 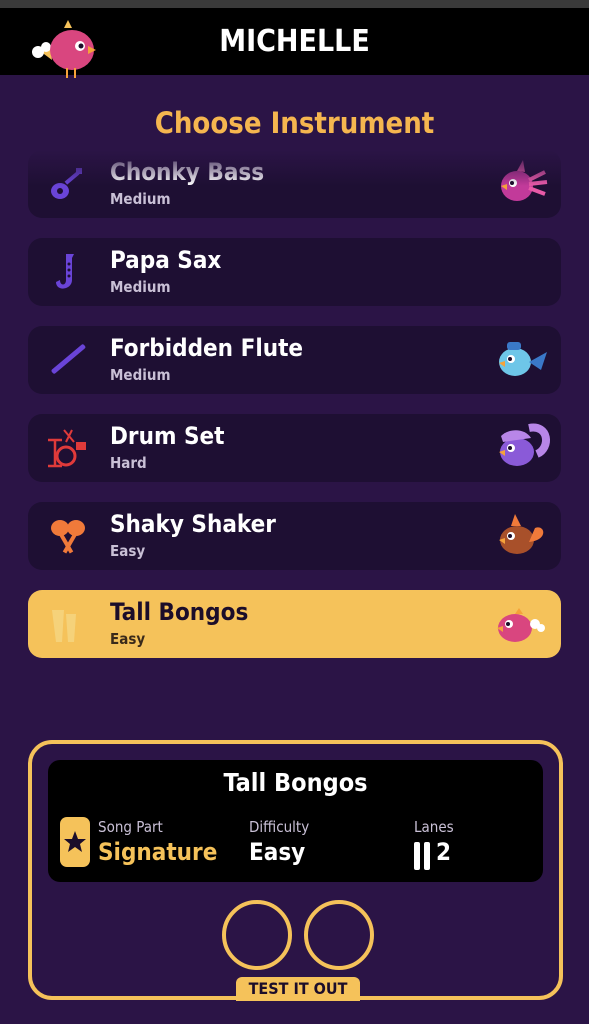 I want to click on page-title: Choose Instrument, so click(x=294, y=123).